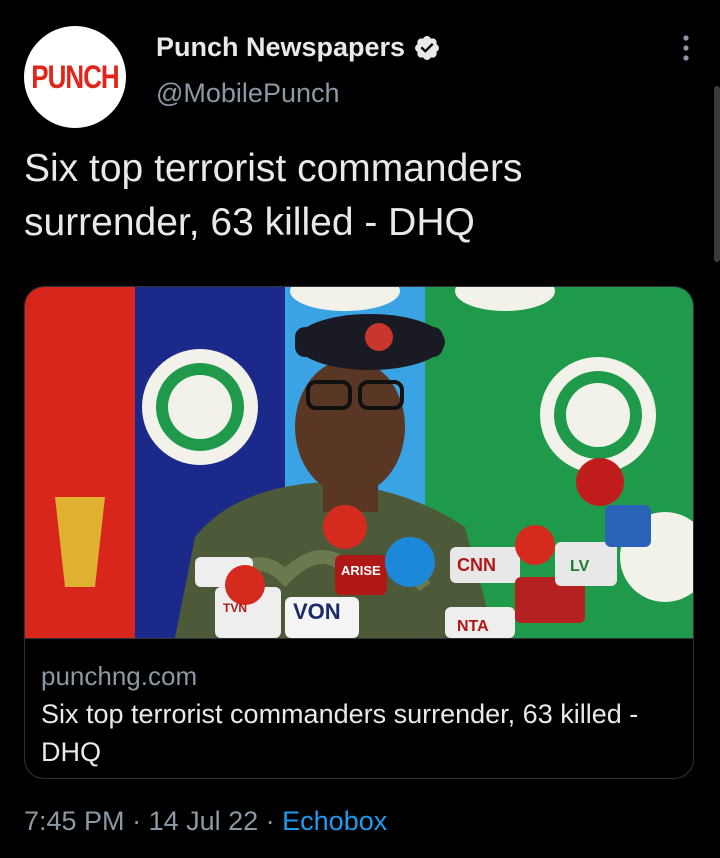 The height and width of the screenshot is (858, 720). What do you see at coordinates (119, 676) in the screenshot?
I see `card-domain: punchng.com` at bounding box center [119, 676].